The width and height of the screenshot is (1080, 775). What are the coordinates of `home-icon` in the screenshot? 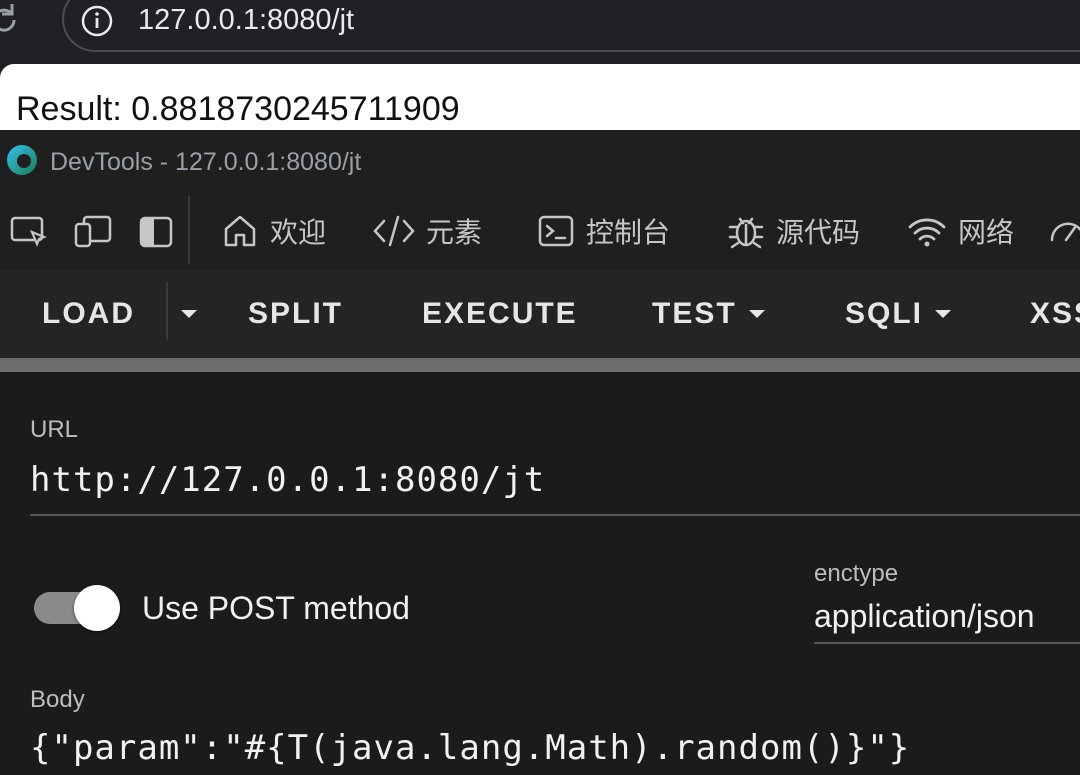 It's located at (240, 231).